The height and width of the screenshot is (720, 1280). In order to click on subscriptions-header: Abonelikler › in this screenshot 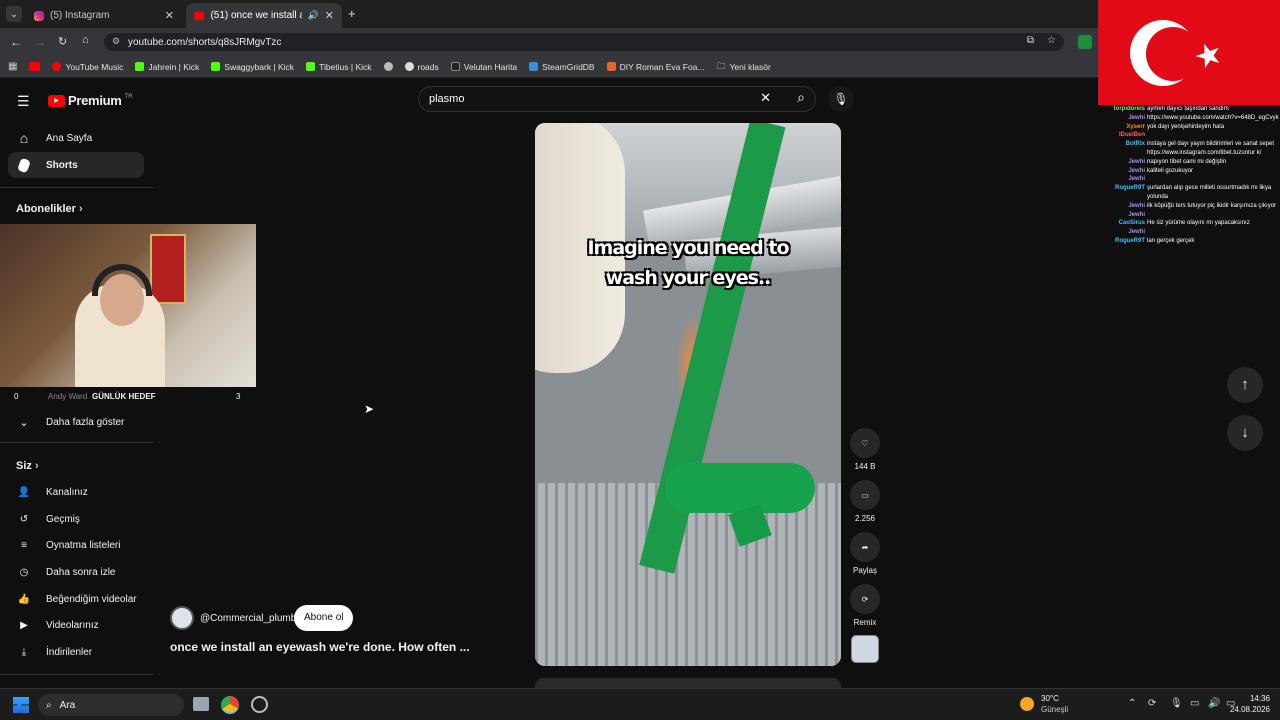, I will do `click(49, 209)`.